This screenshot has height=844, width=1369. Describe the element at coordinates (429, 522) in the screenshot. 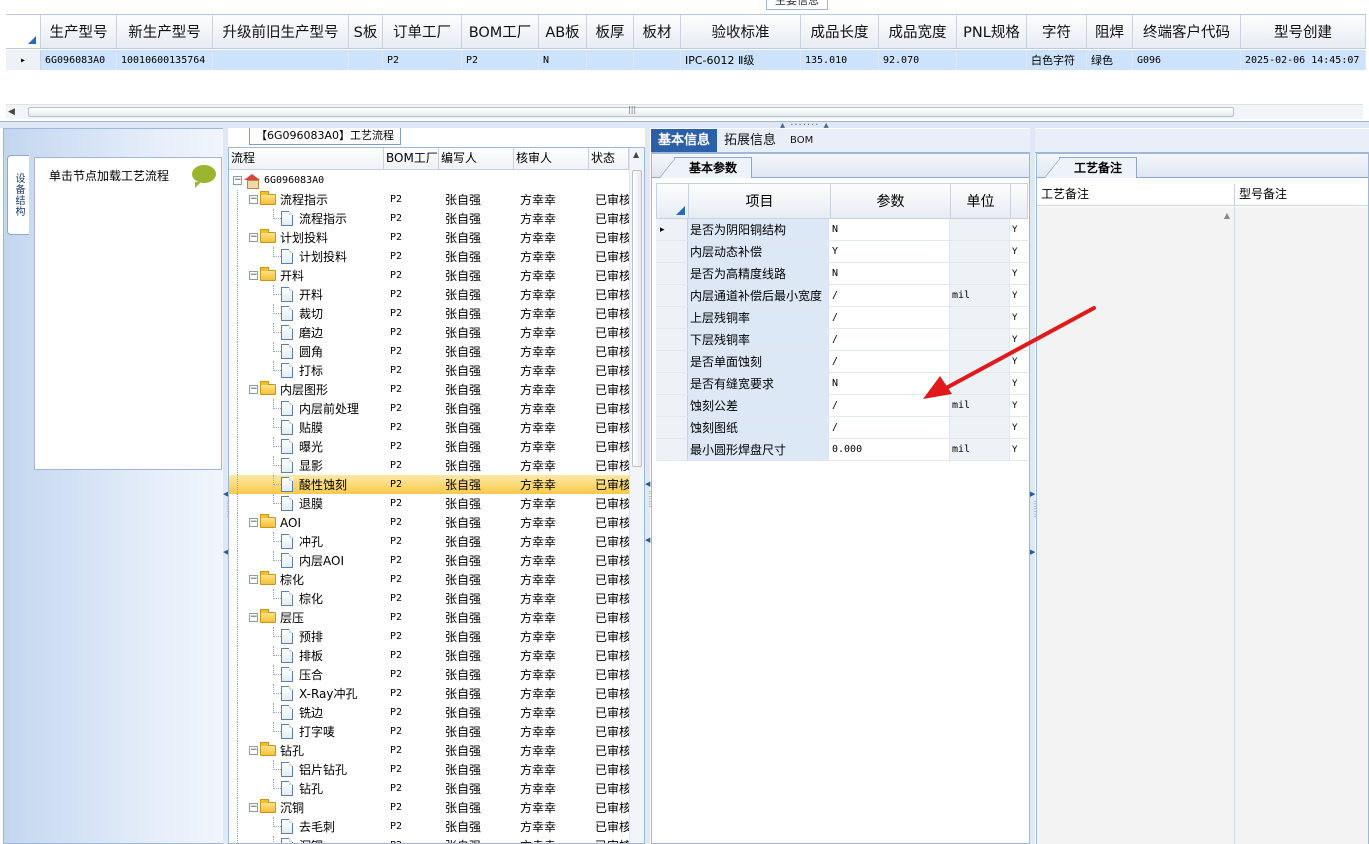

I see `tree-folder: − AOI P2 张自强 方幸幸 已审核` at that location.